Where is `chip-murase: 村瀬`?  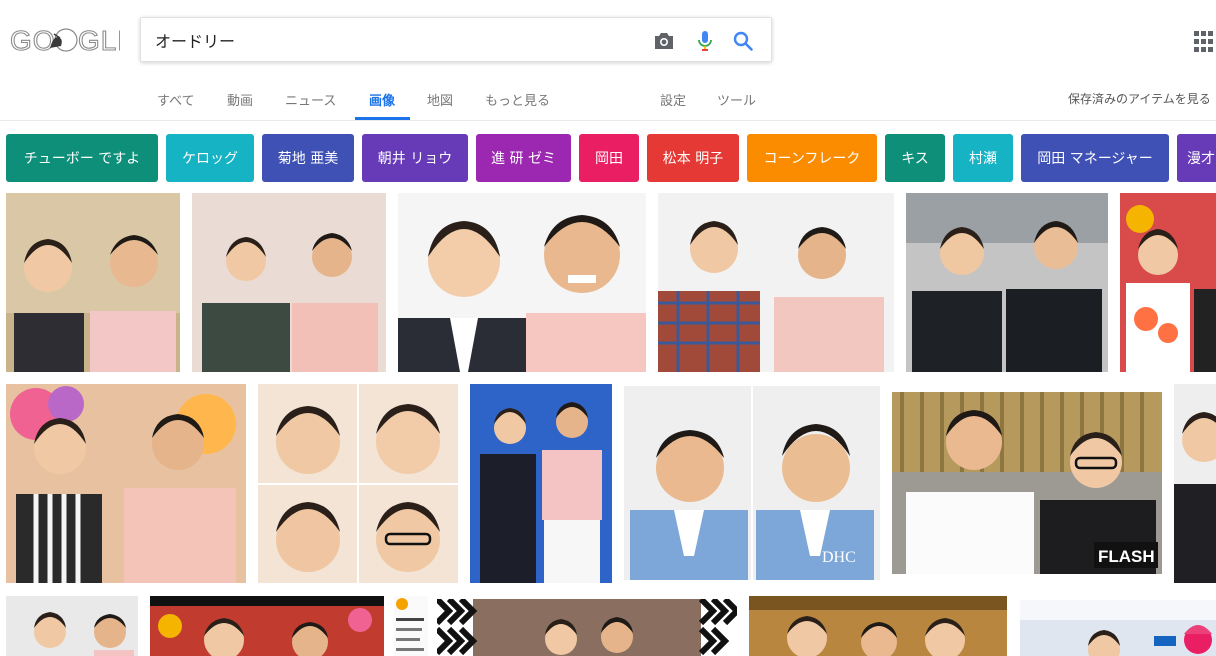 chip-murase: 村瀬 is located at coordinates (983, 158).